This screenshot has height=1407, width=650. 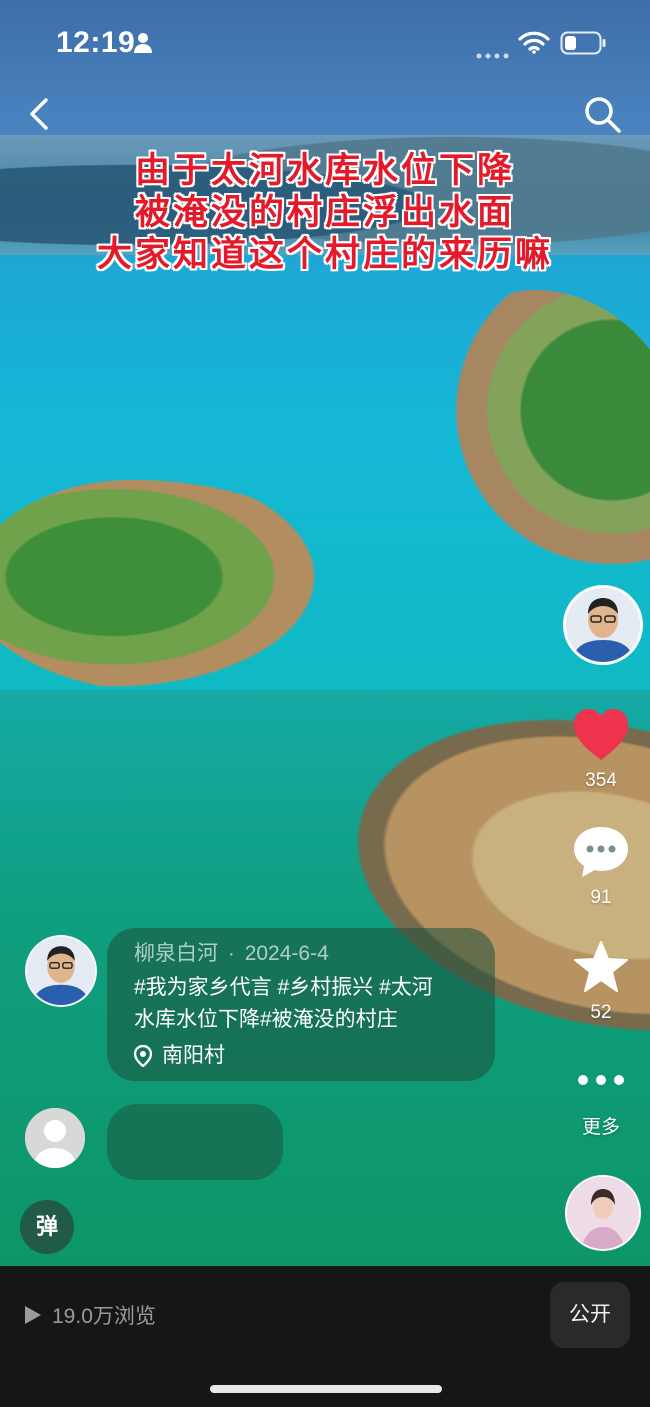 What do you see at coordinates (601, 780) in the screenshot?
I see `like-count: 354` at bounding box center [601, 780].